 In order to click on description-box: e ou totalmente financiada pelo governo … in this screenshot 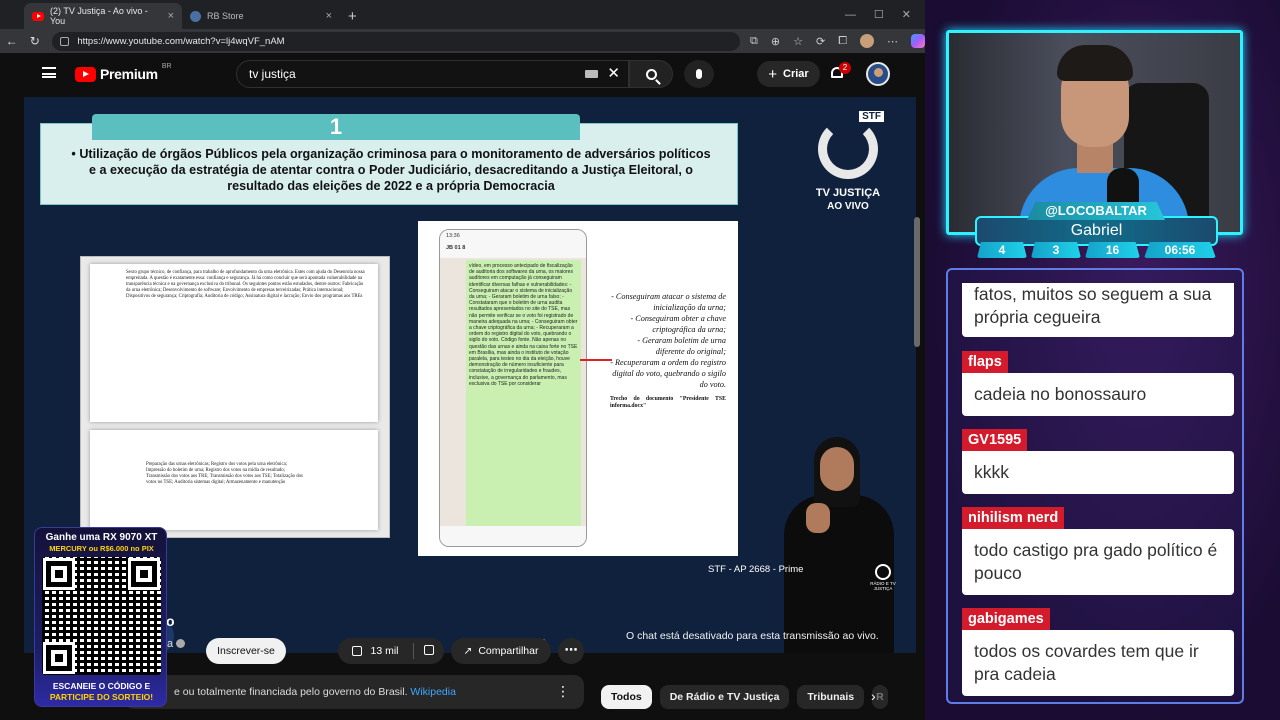, I will do `click(354, 692)`.